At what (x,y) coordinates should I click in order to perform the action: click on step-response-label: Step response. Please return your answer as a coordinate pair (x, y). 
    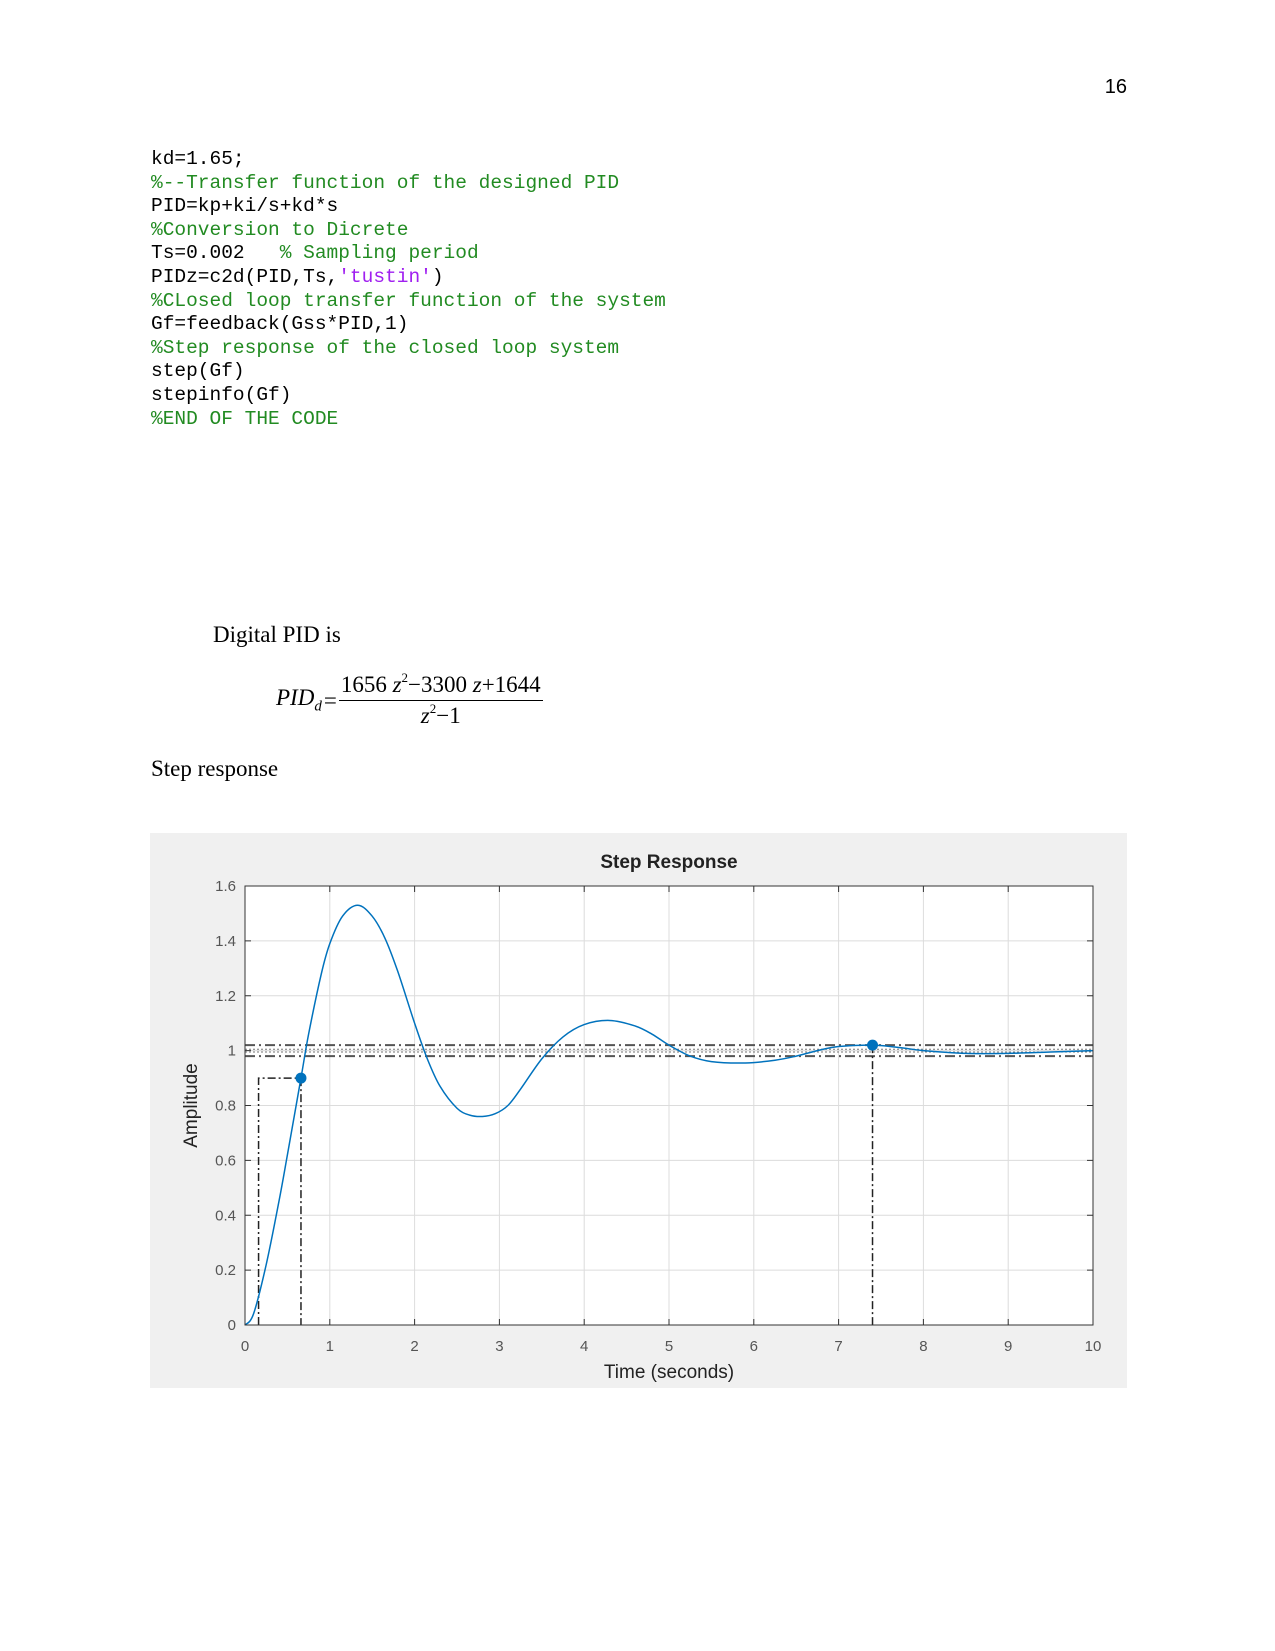
    Looking at the image, I should click on (215, 768).